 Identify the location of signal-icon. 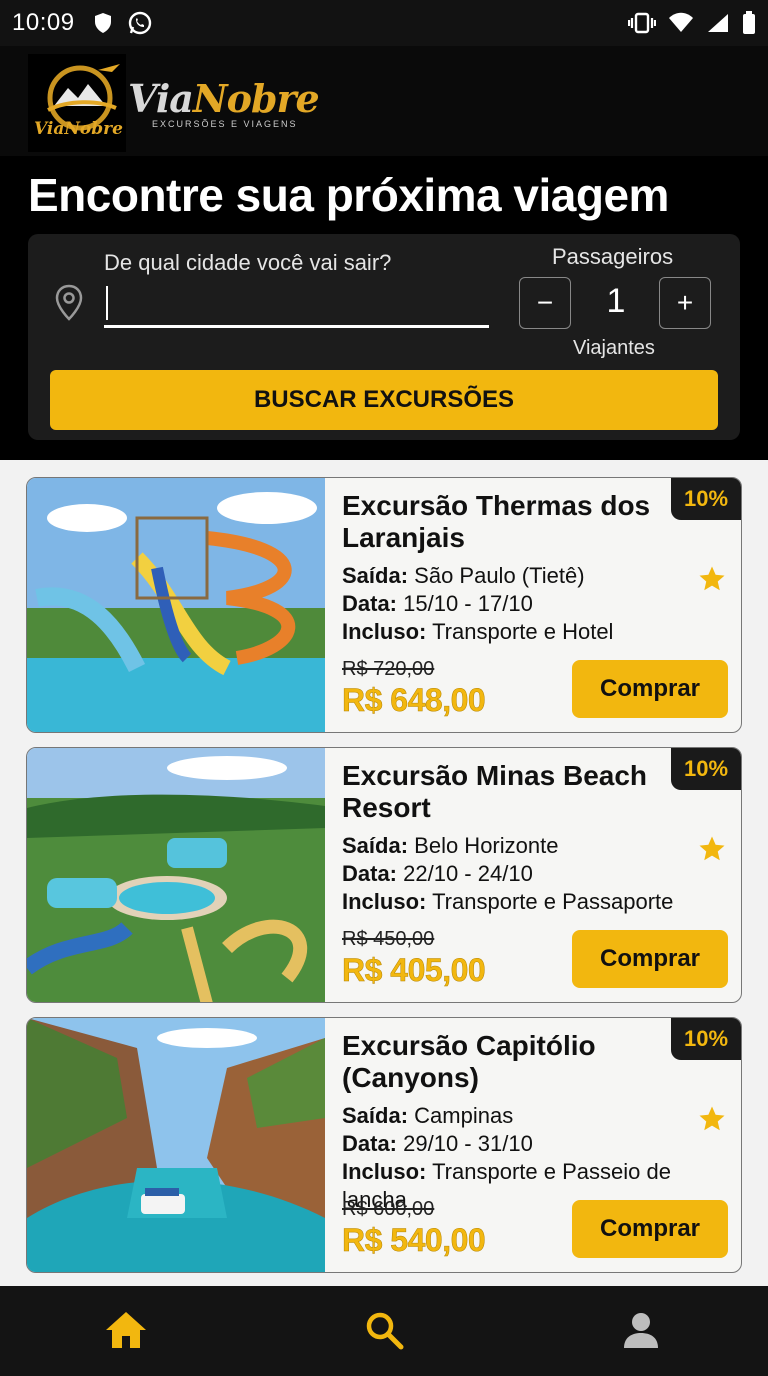
(718, 23).